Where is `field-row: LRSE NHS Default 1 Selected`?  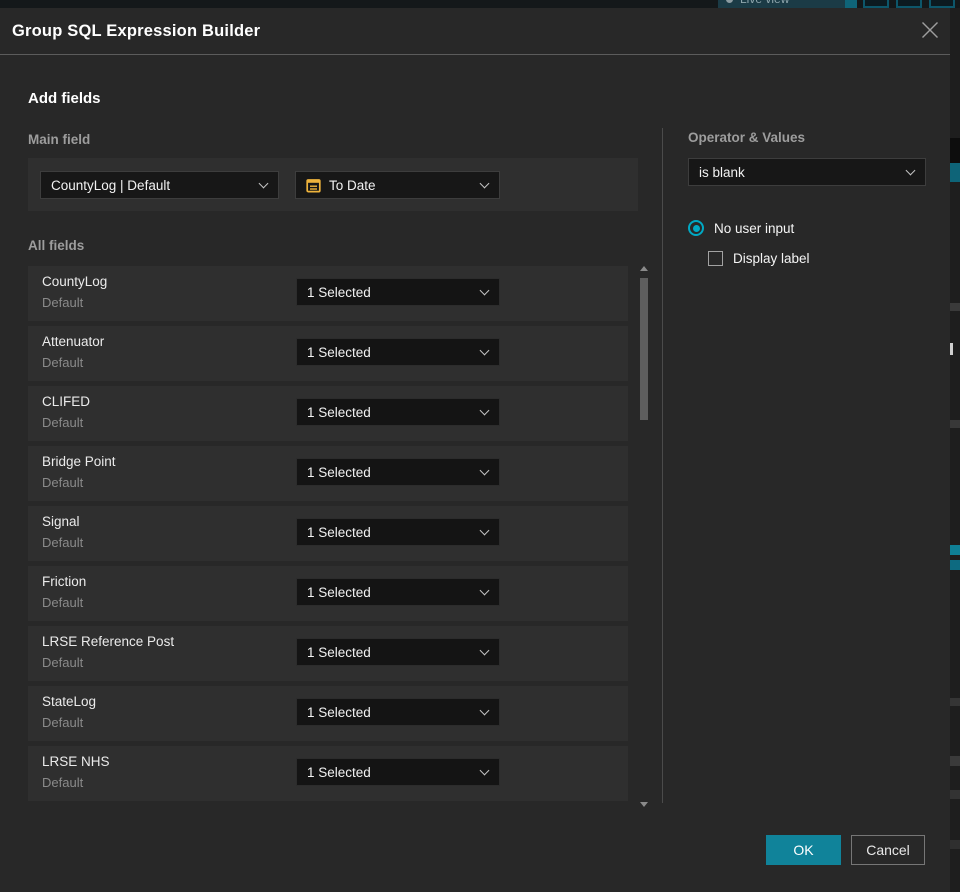 field-row: LRSE NHS Default 1 Selected is located at coordinates (328, 773).